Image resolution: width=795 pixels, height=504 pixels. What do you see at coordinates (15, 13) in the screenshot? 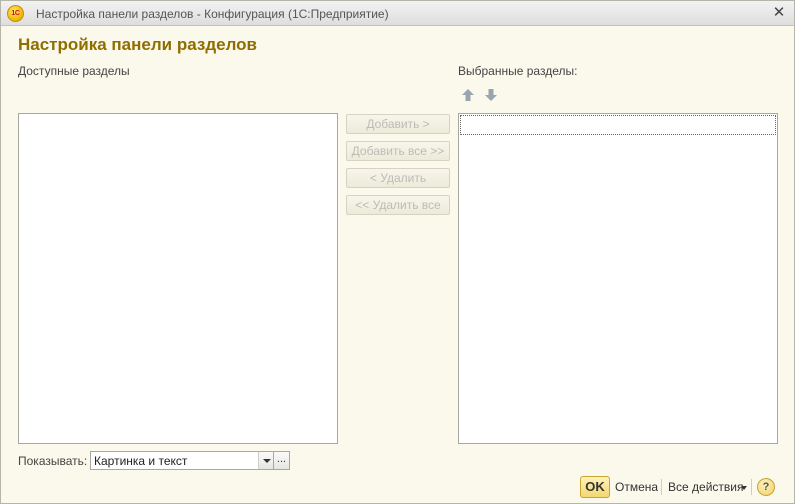
I see `app-logo-icon: 1С` at bounding box center [15, 13].